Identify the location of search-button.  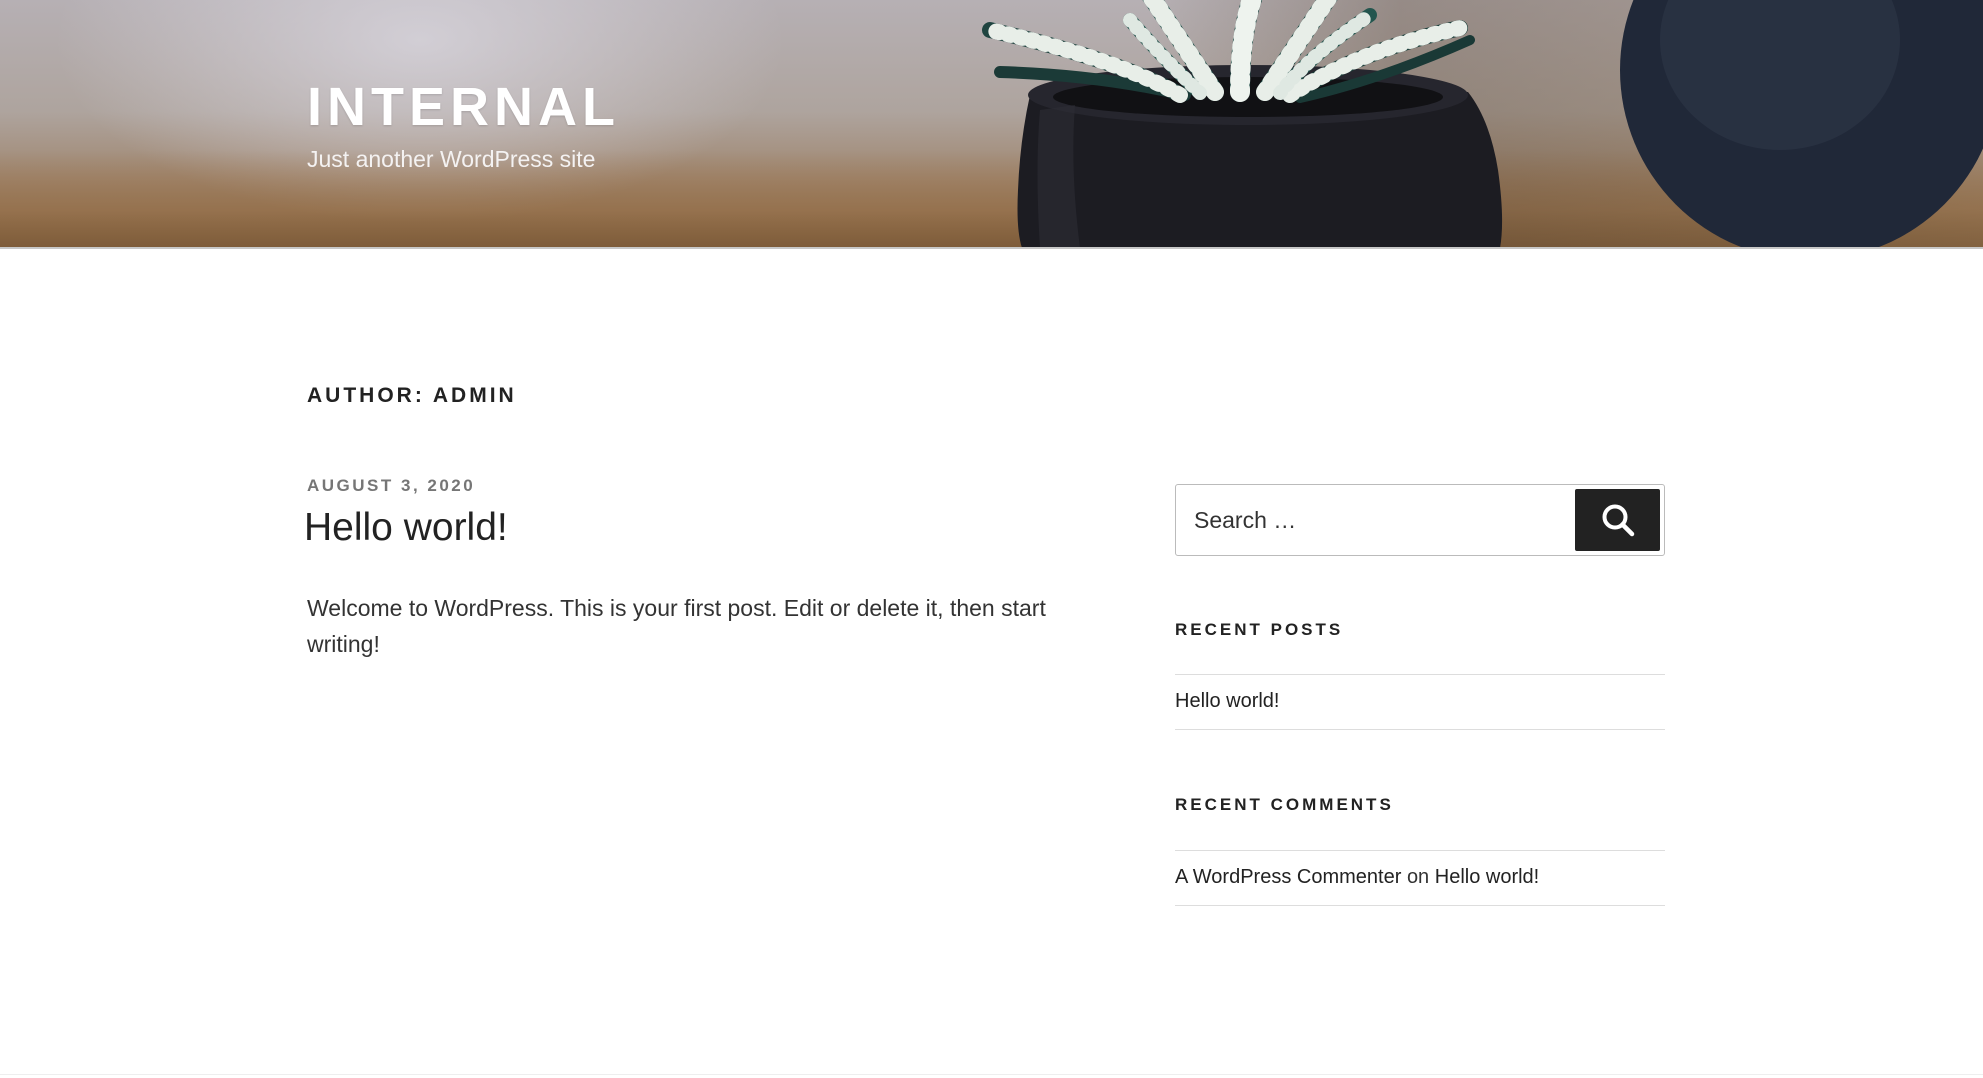
(1617, 520).